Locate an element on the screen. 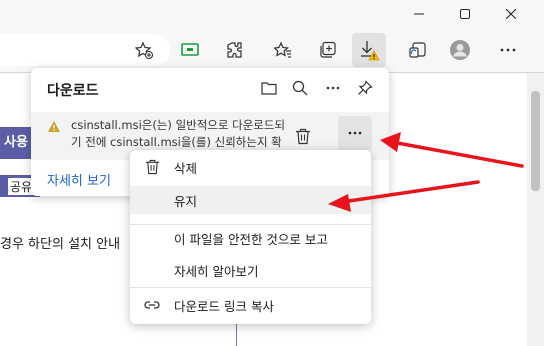 The height and width of the screenshot is (346, 544). profile-button is located at coordinates (460, 50).